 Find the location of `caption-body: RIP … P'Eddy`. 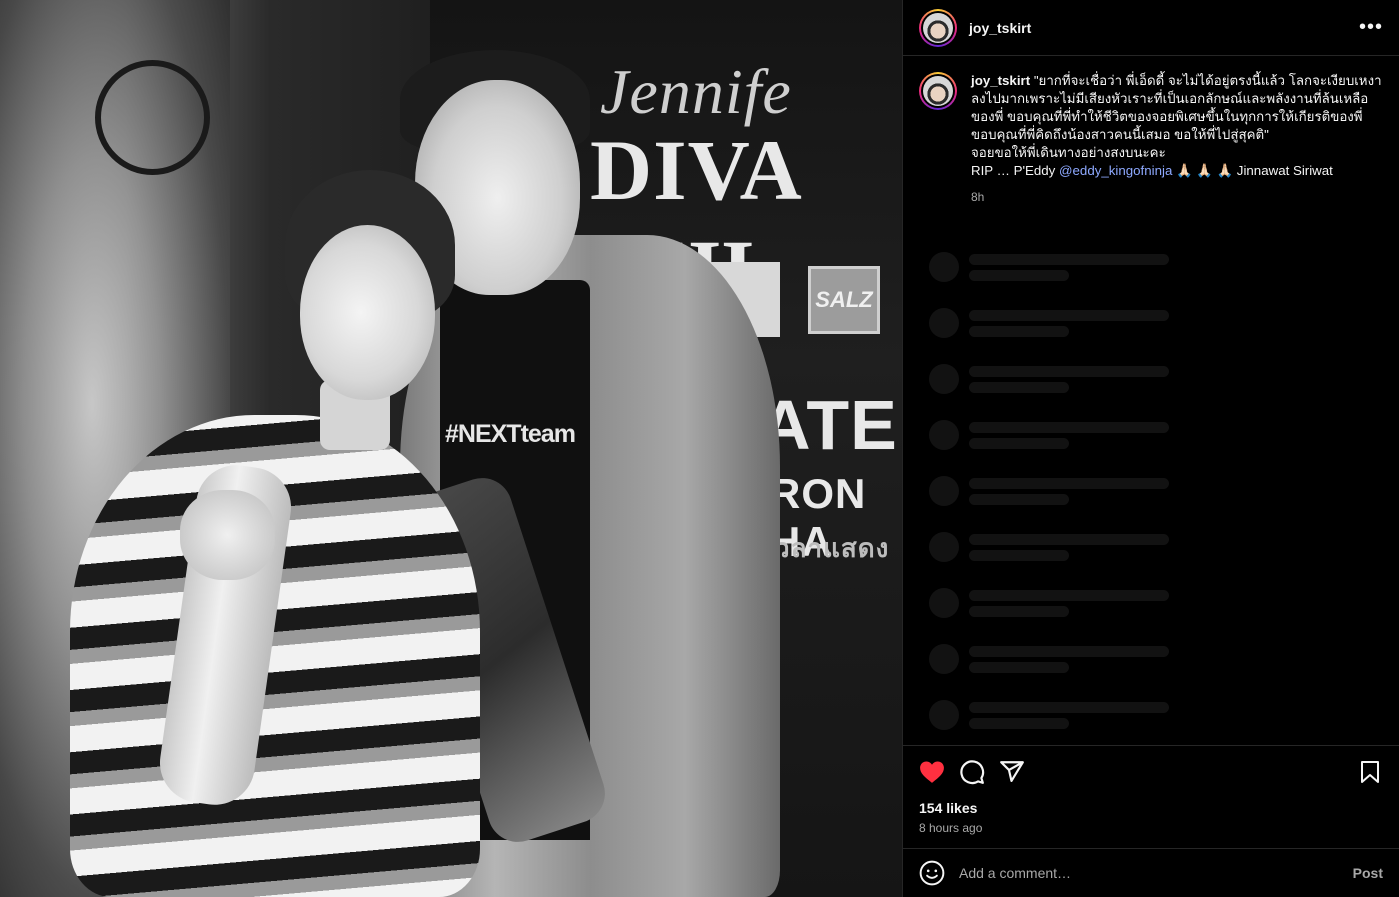

caption-body: RIP … P'Eddy is located at coordinates (1013, 170).